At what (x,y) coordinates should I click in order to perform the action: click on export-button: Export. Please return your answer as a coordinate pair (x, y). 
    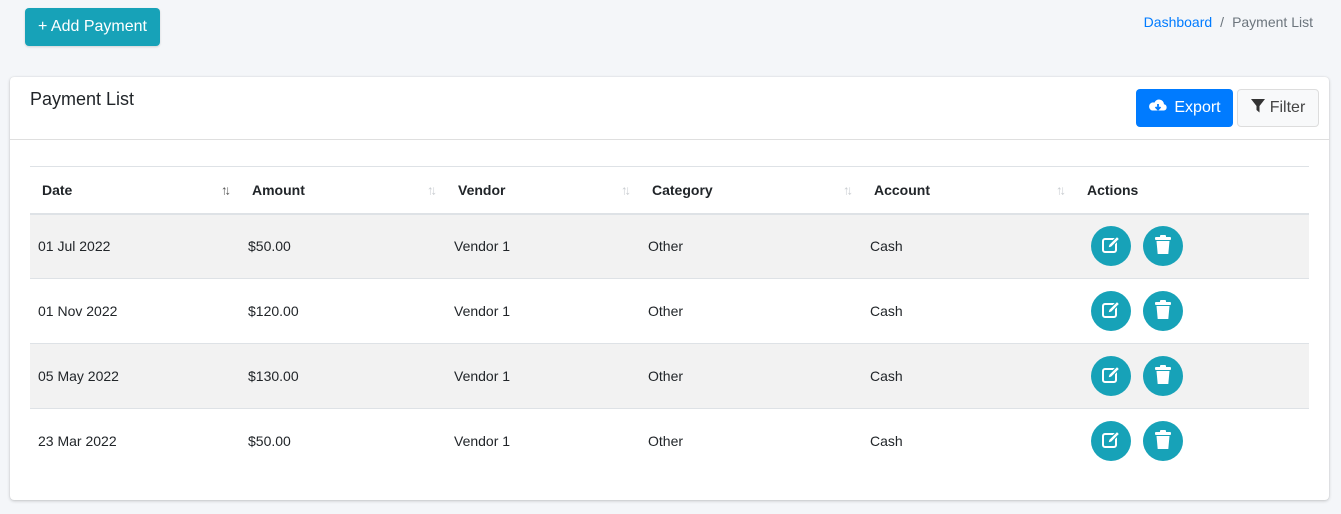
    Looking at the image, I should click on (1184, 108).